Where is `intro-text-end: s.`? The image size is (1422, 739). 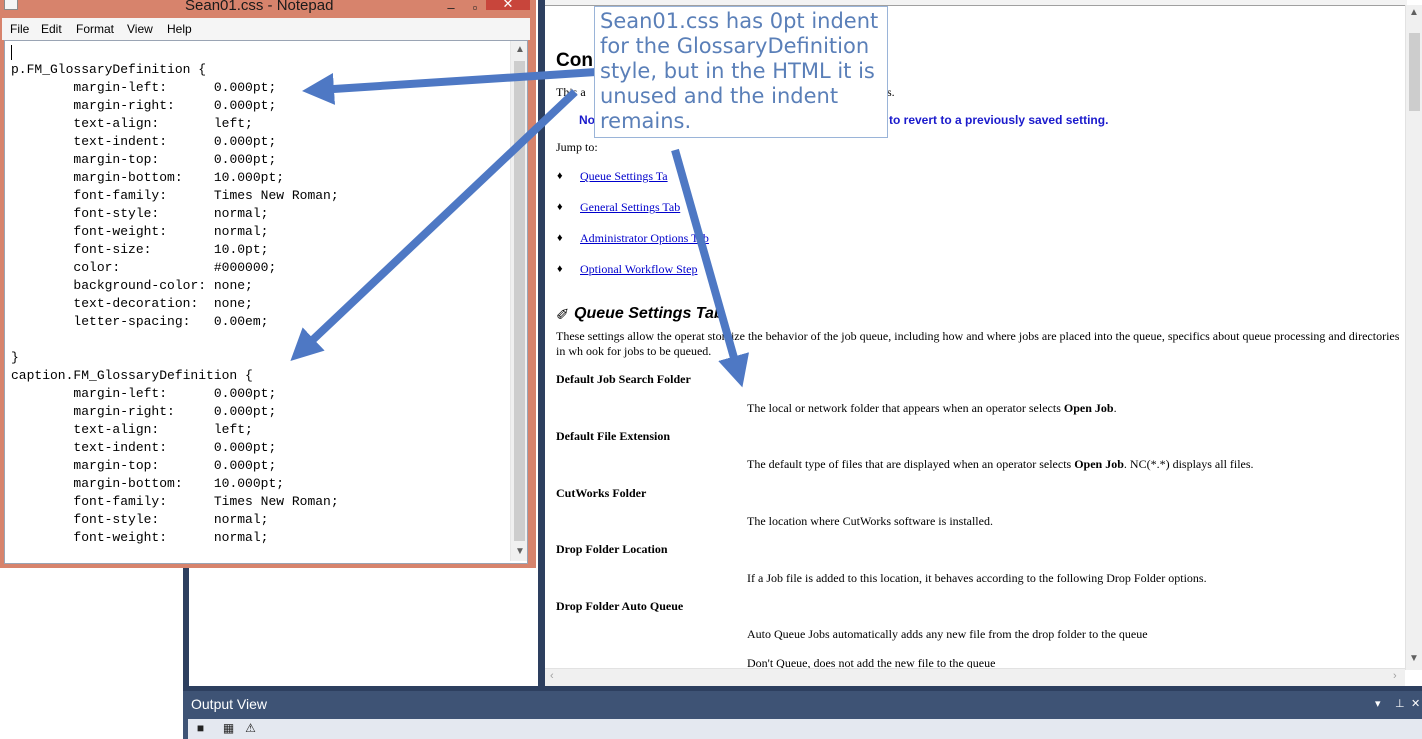 intro-text-end: s. is located at coordinates (891, 92).